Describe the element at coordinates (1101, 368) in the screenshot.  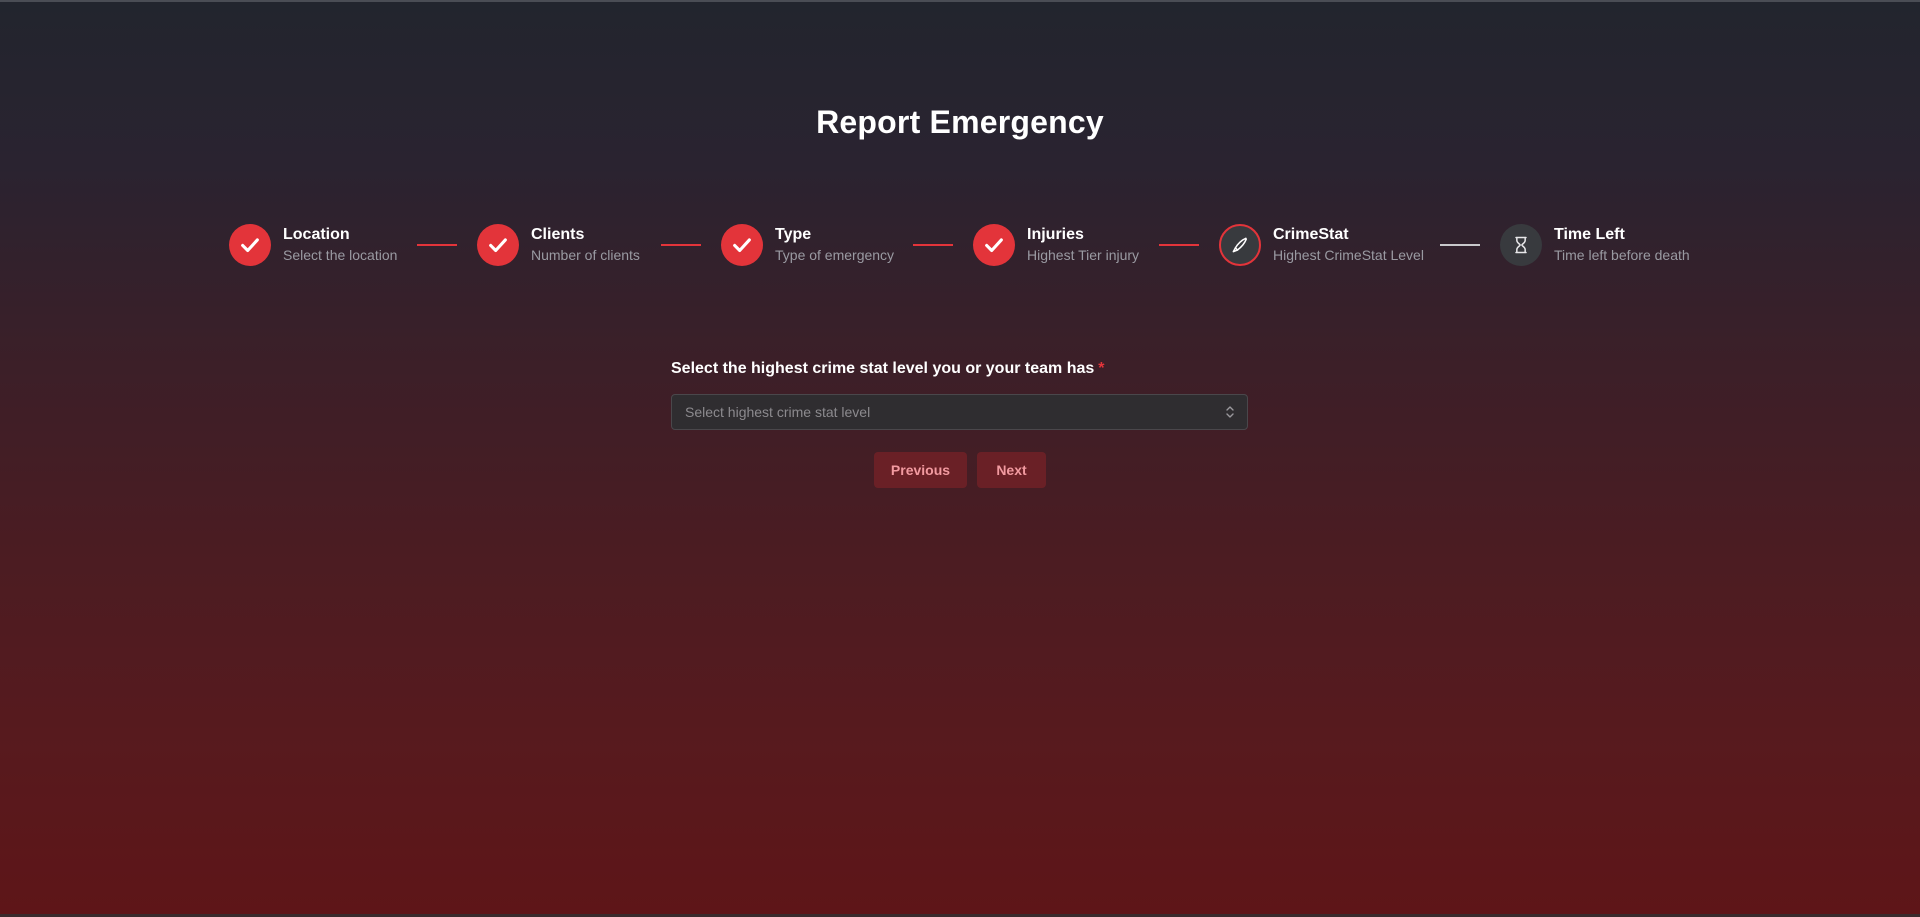
I see `required-indicator: *` at that location.